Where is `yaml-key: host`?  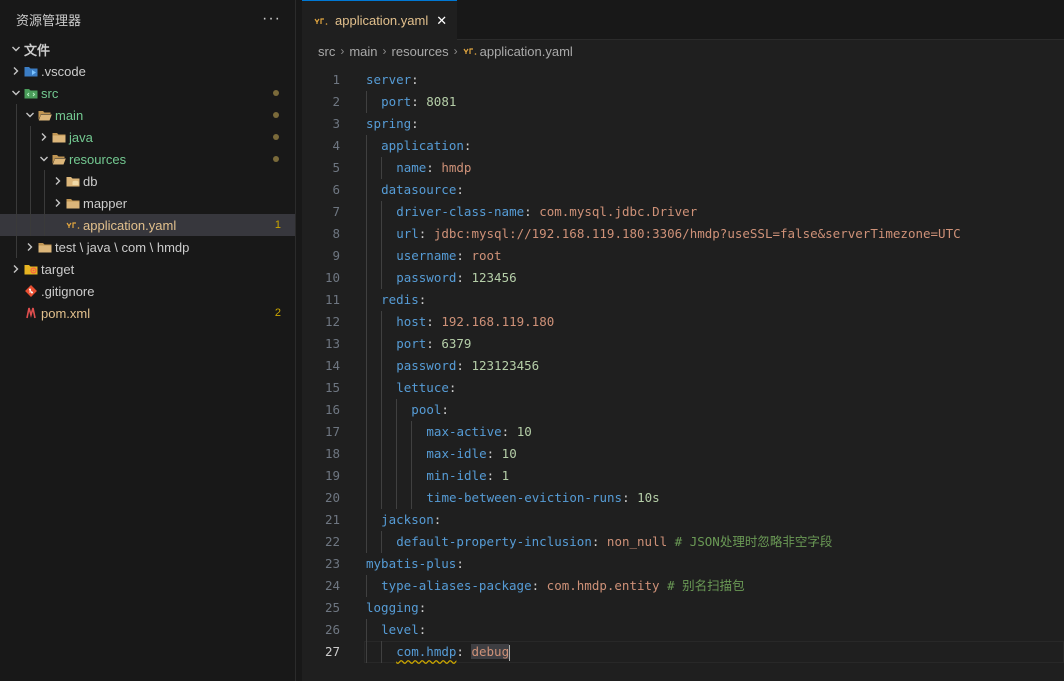
yaml-key: host is located at coordinates (411, 321).